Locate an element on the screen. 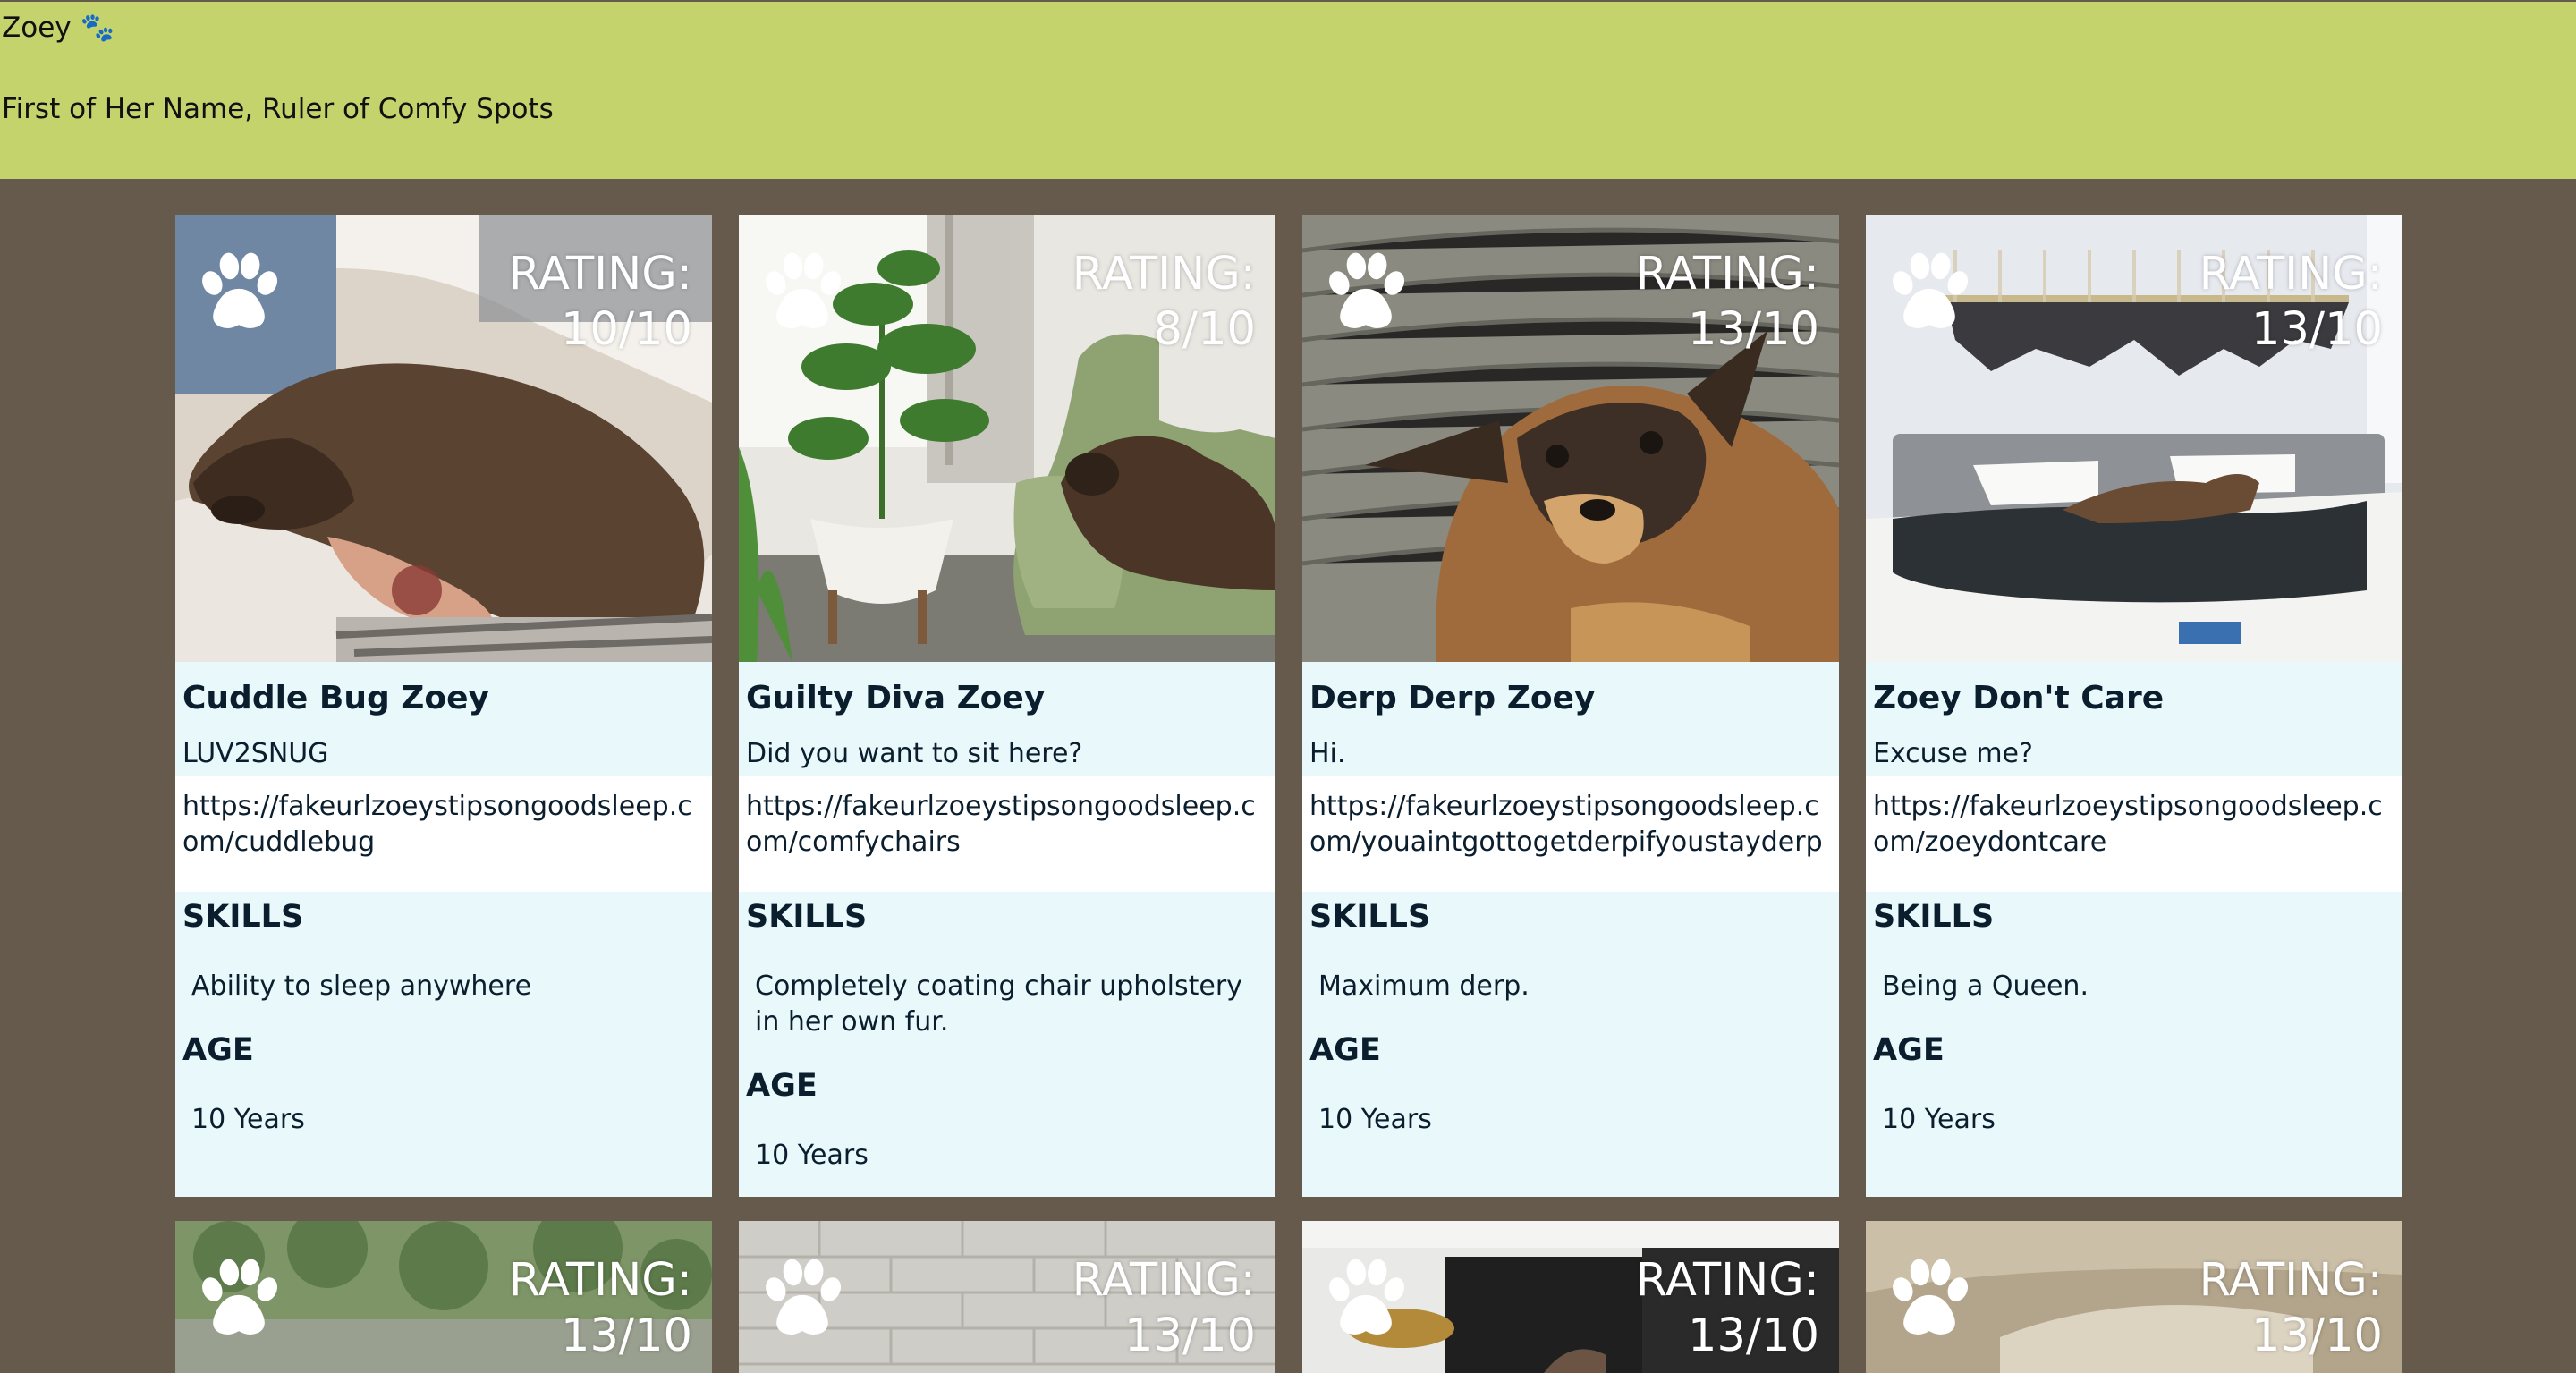 This screenshot has height=1373, width=2576. card-name: Derp Derp Zoey is located at coordinates (1452, 698).